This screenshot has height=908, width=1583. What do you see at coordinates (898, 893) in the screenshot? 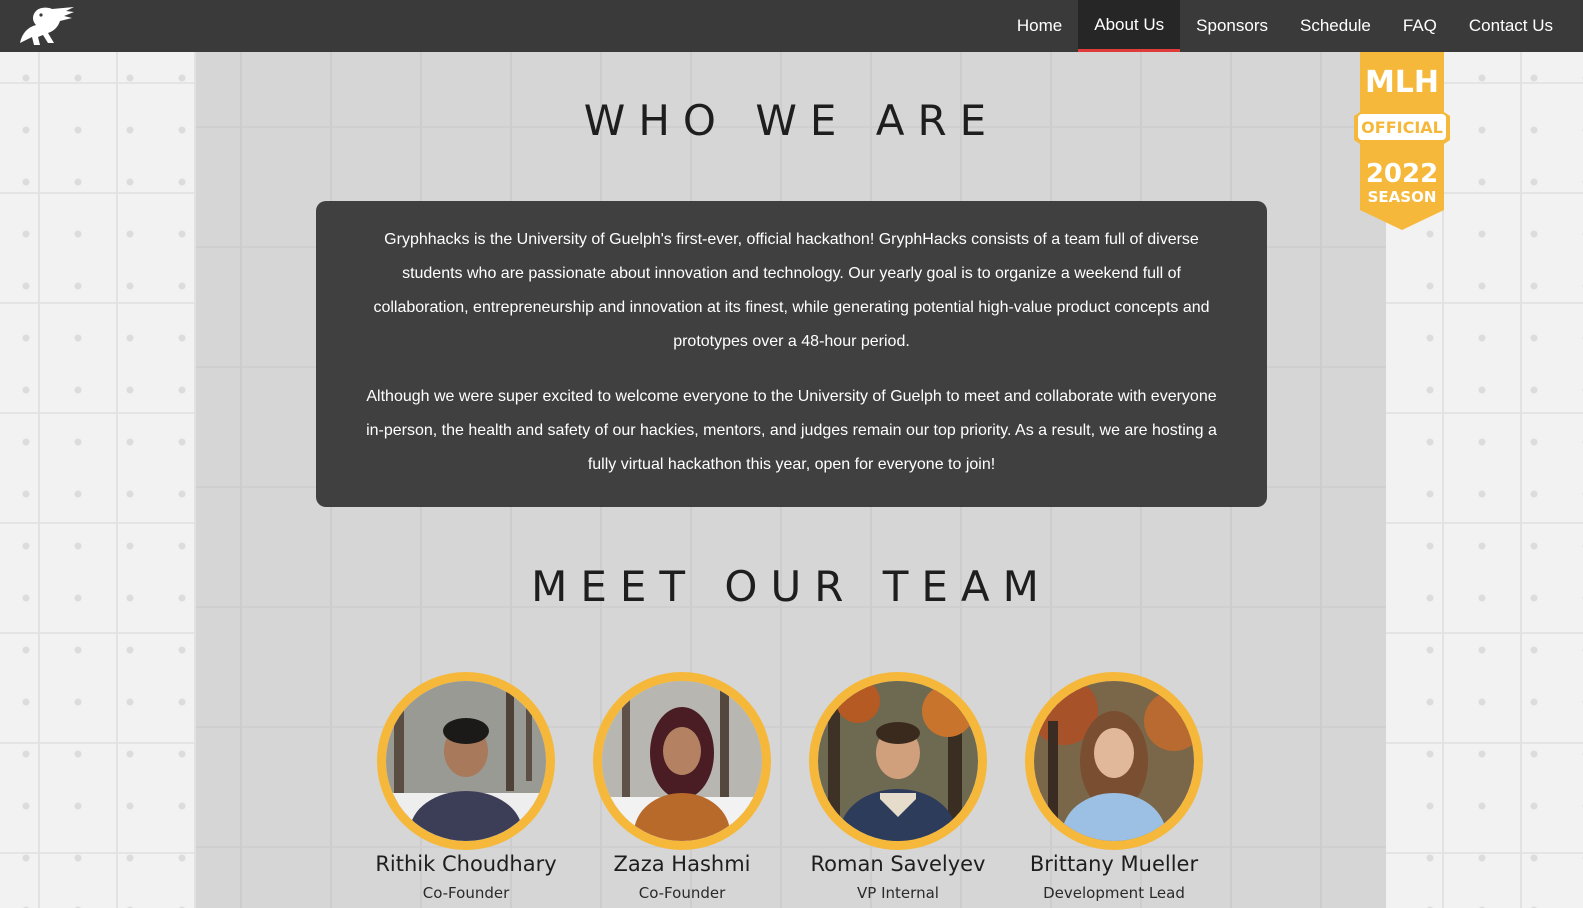
I see `member-role: VP Internal` at bounding box center [898, 893].